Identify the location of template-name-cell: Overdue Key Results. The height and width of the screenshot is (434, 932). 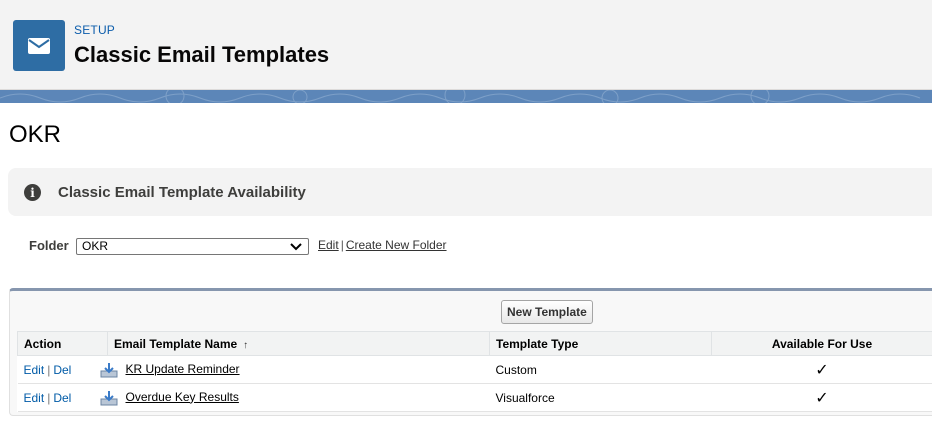
(295, 397).